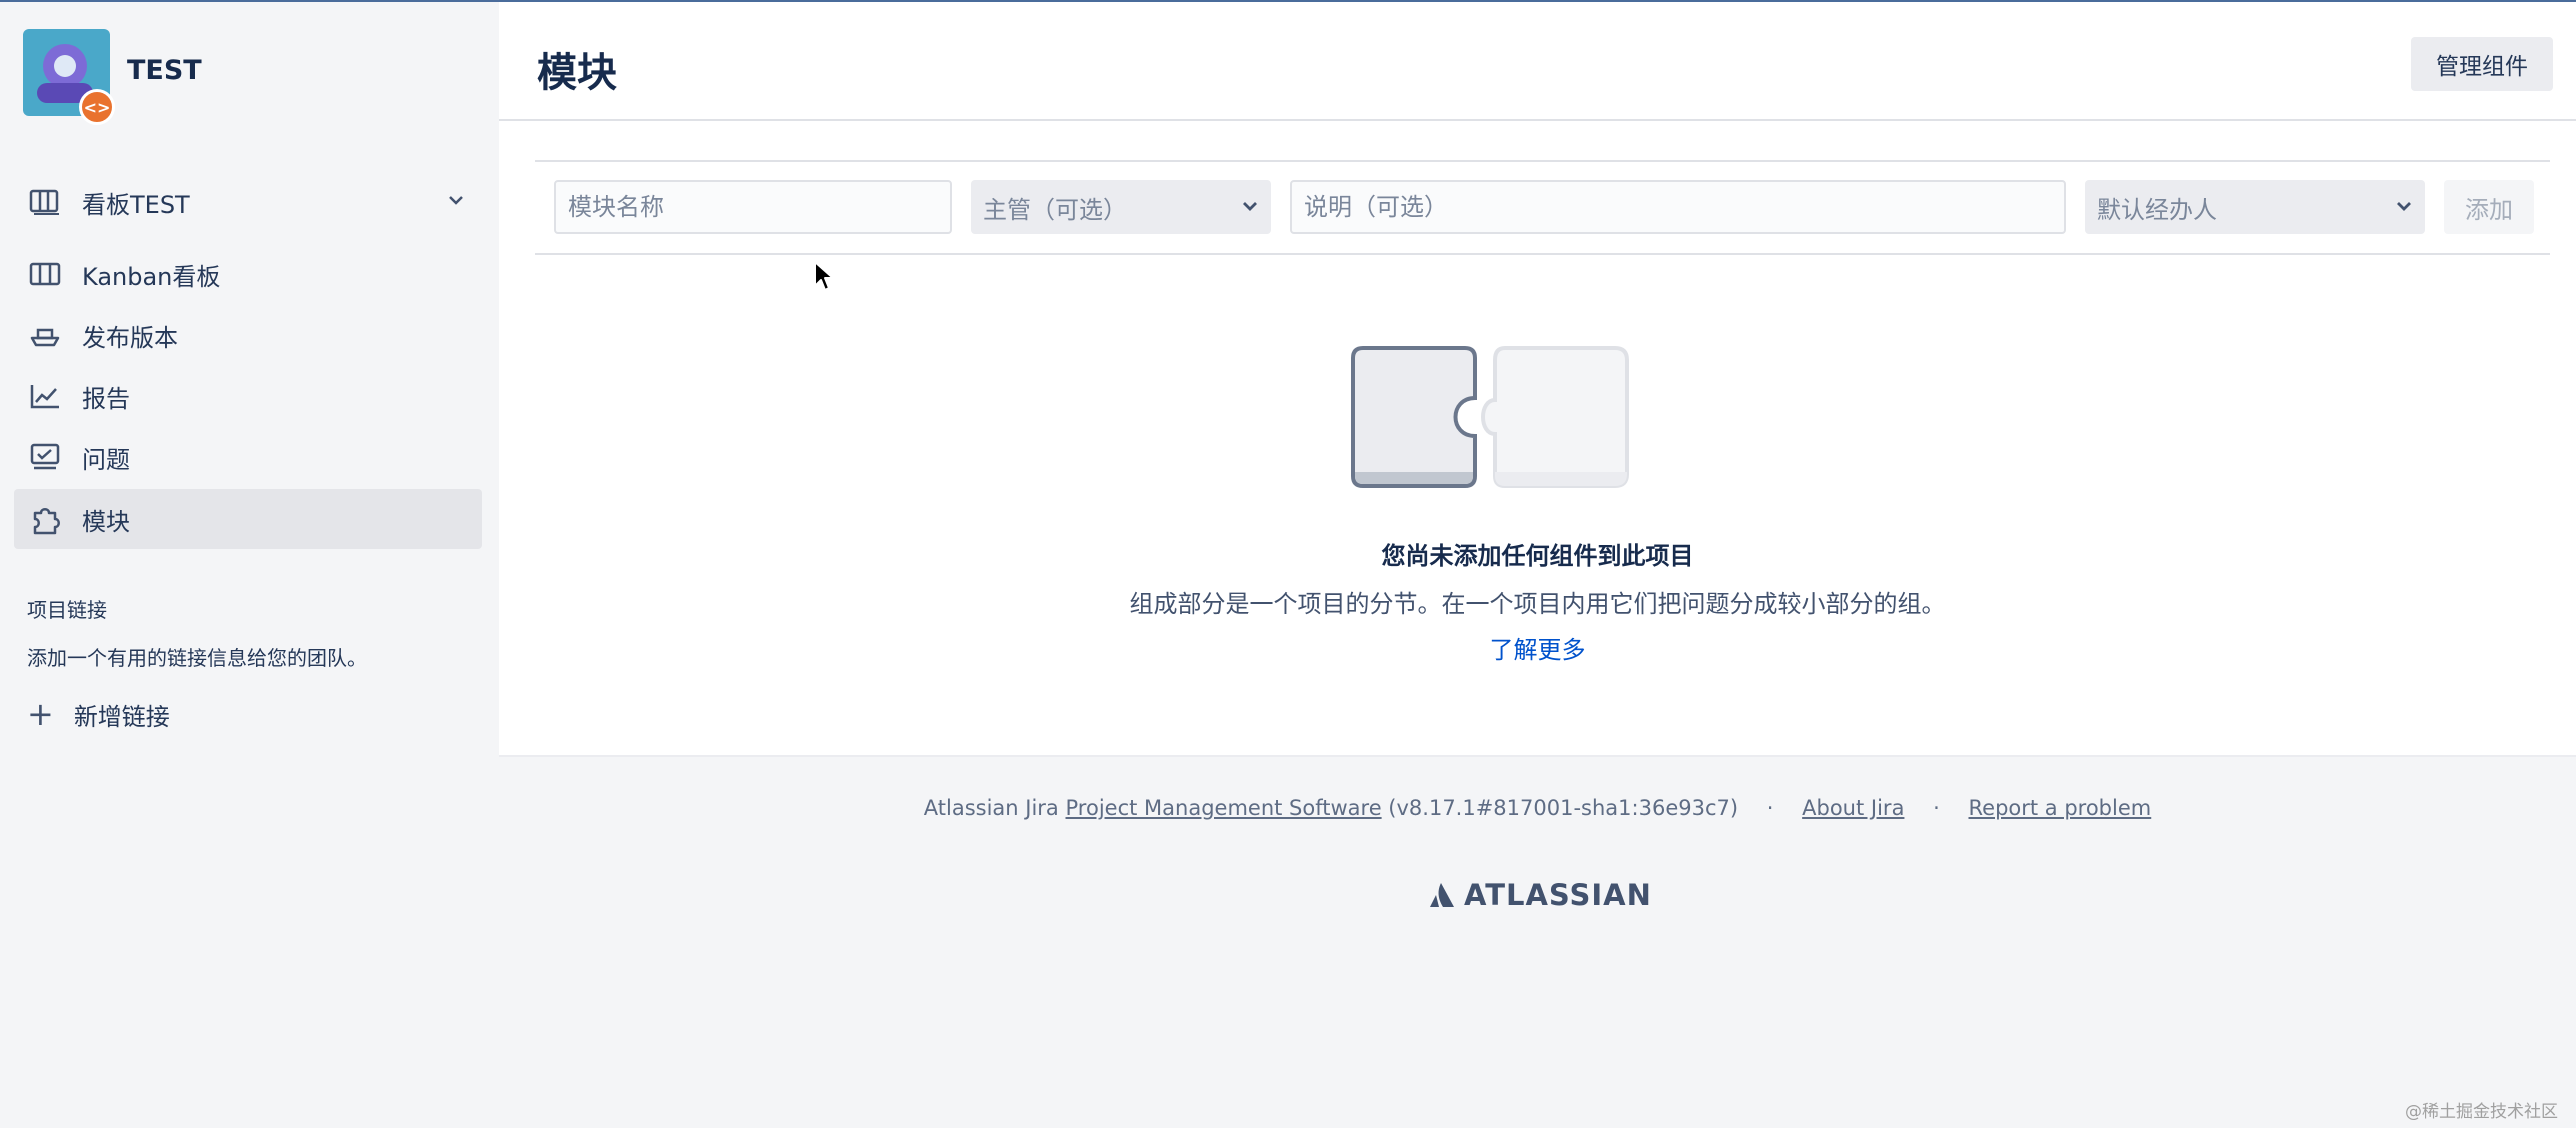 The width and height of the screenshot is (2576, 1128). What do you see at coordinates (65, 66) in the screenshot?
I see `avatar-ring-shape` at bounding box center [65, 66].